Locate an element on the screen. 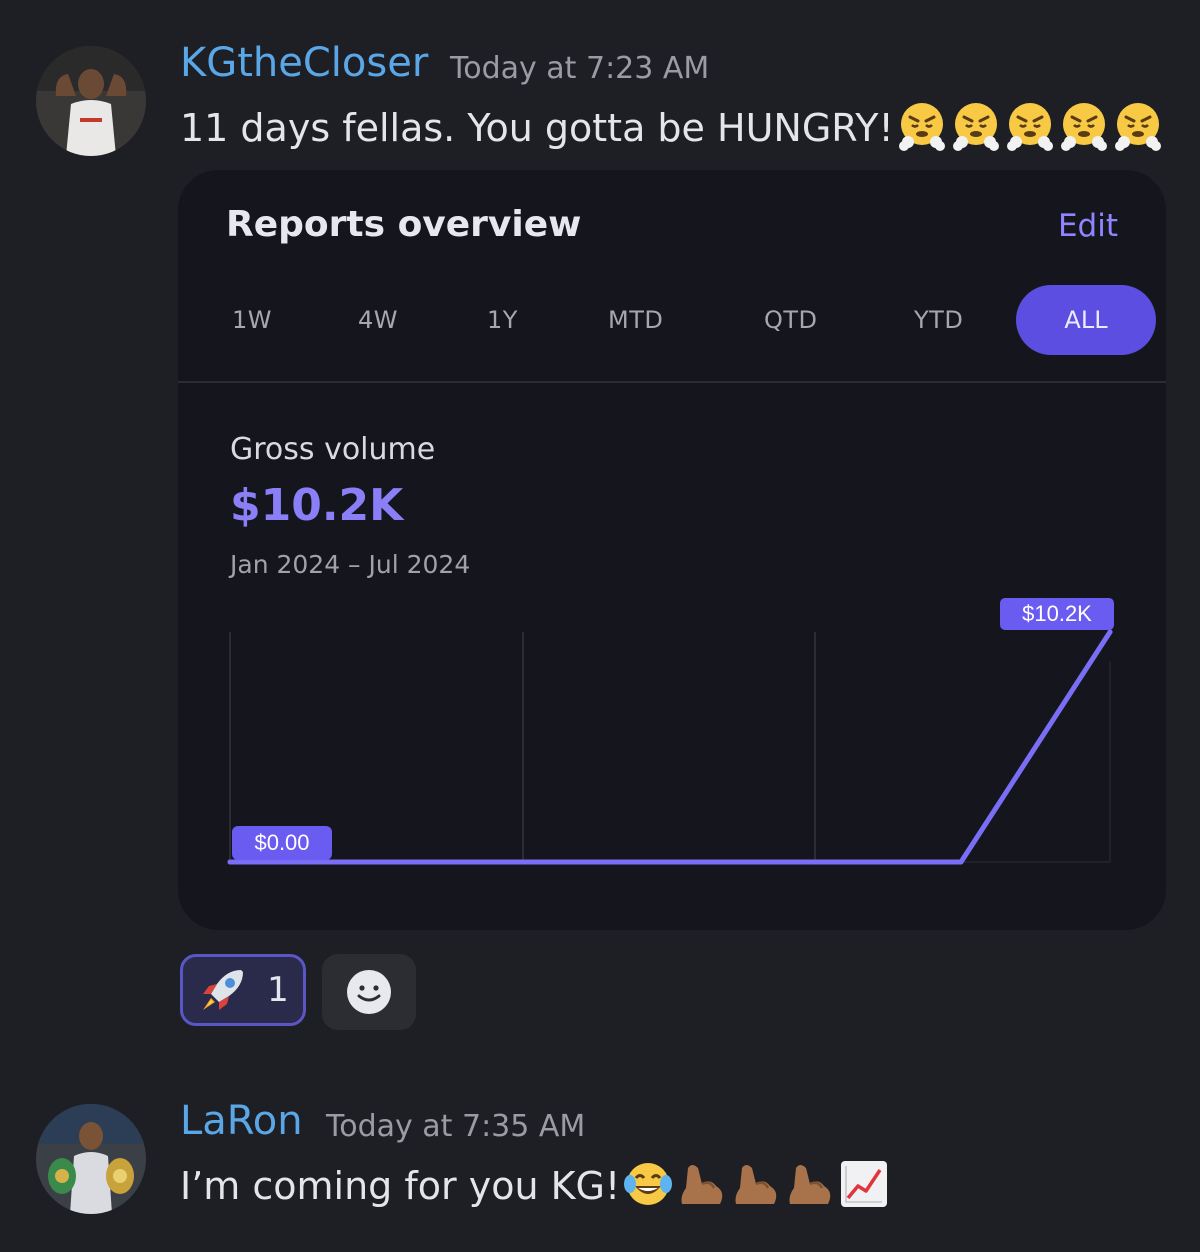 This screenshot has height=1252, width=1200. message-text: 11 days fellas. You gotta be HUNGRY! is located at coordinates (672, 130).